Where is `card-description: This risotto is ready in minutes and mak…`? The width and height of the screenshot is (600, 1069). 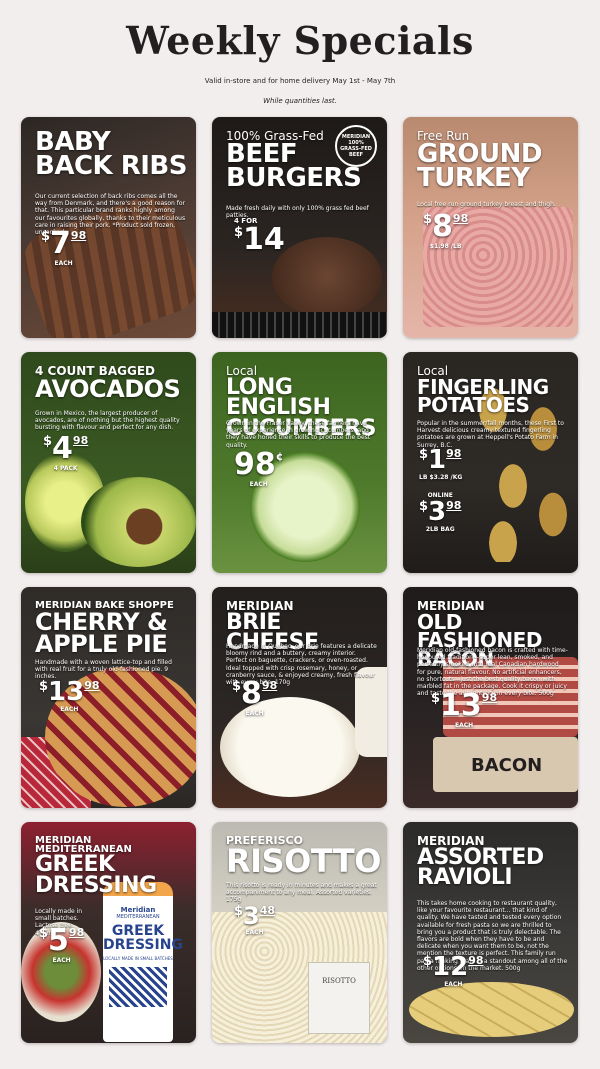 card-description: This risotto is ready in minutes and mak… is located at coordinates (301, 893).